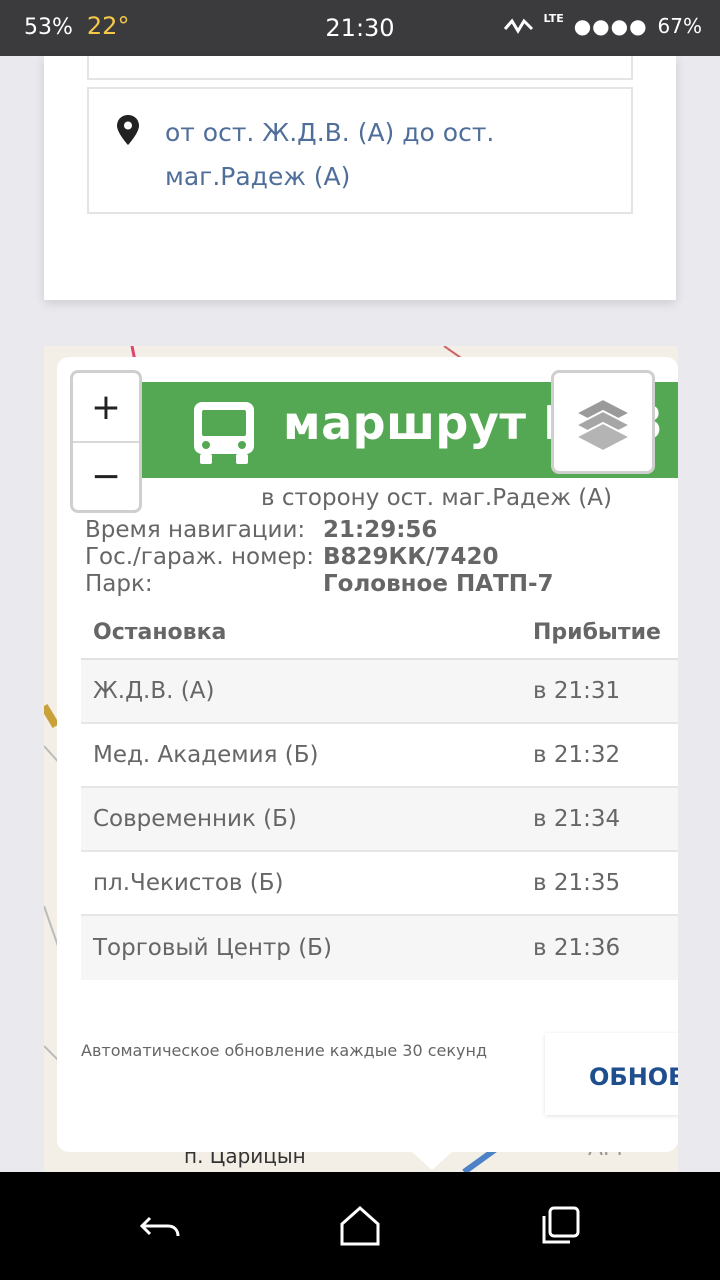 This screenshot has height=1280, width=720. I want to click on home-icon, so click(360, 1226).